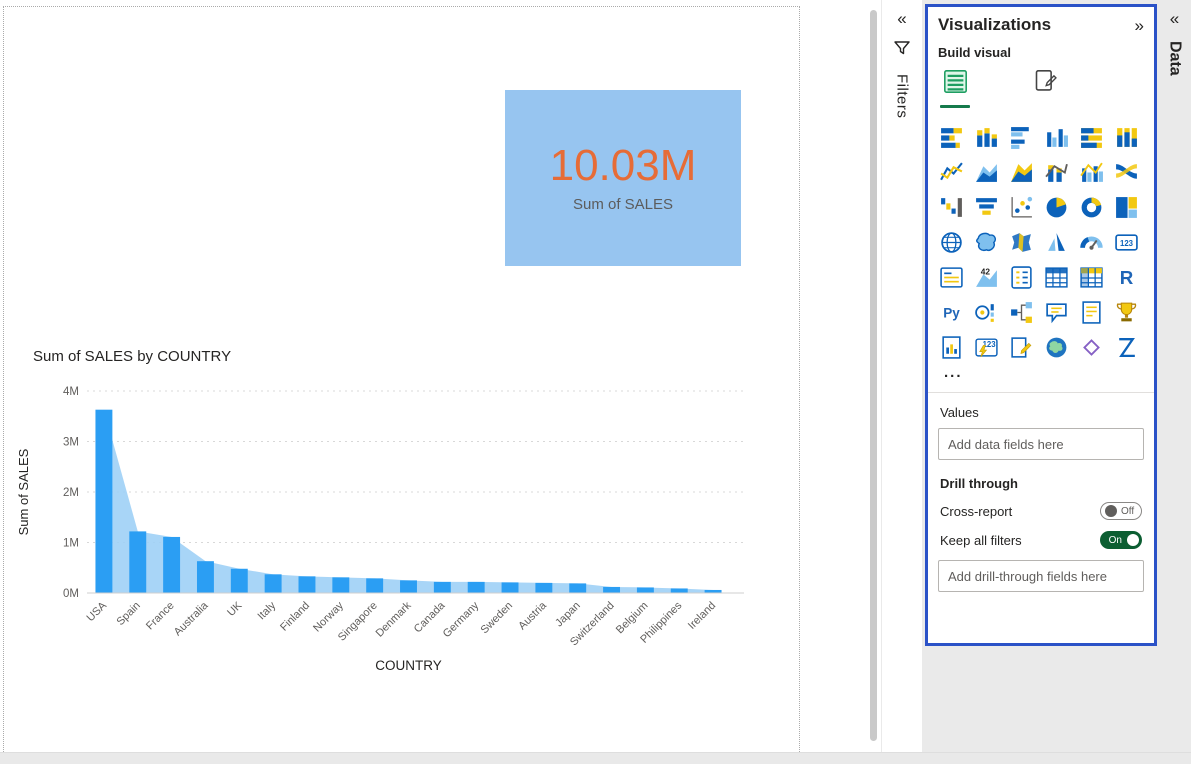 This screenshot has width=1191, height=764. What do you see at coordinates (266, 610) in the screenshot?
I see `svg-text: Italy` at bounding box center [266, 610].